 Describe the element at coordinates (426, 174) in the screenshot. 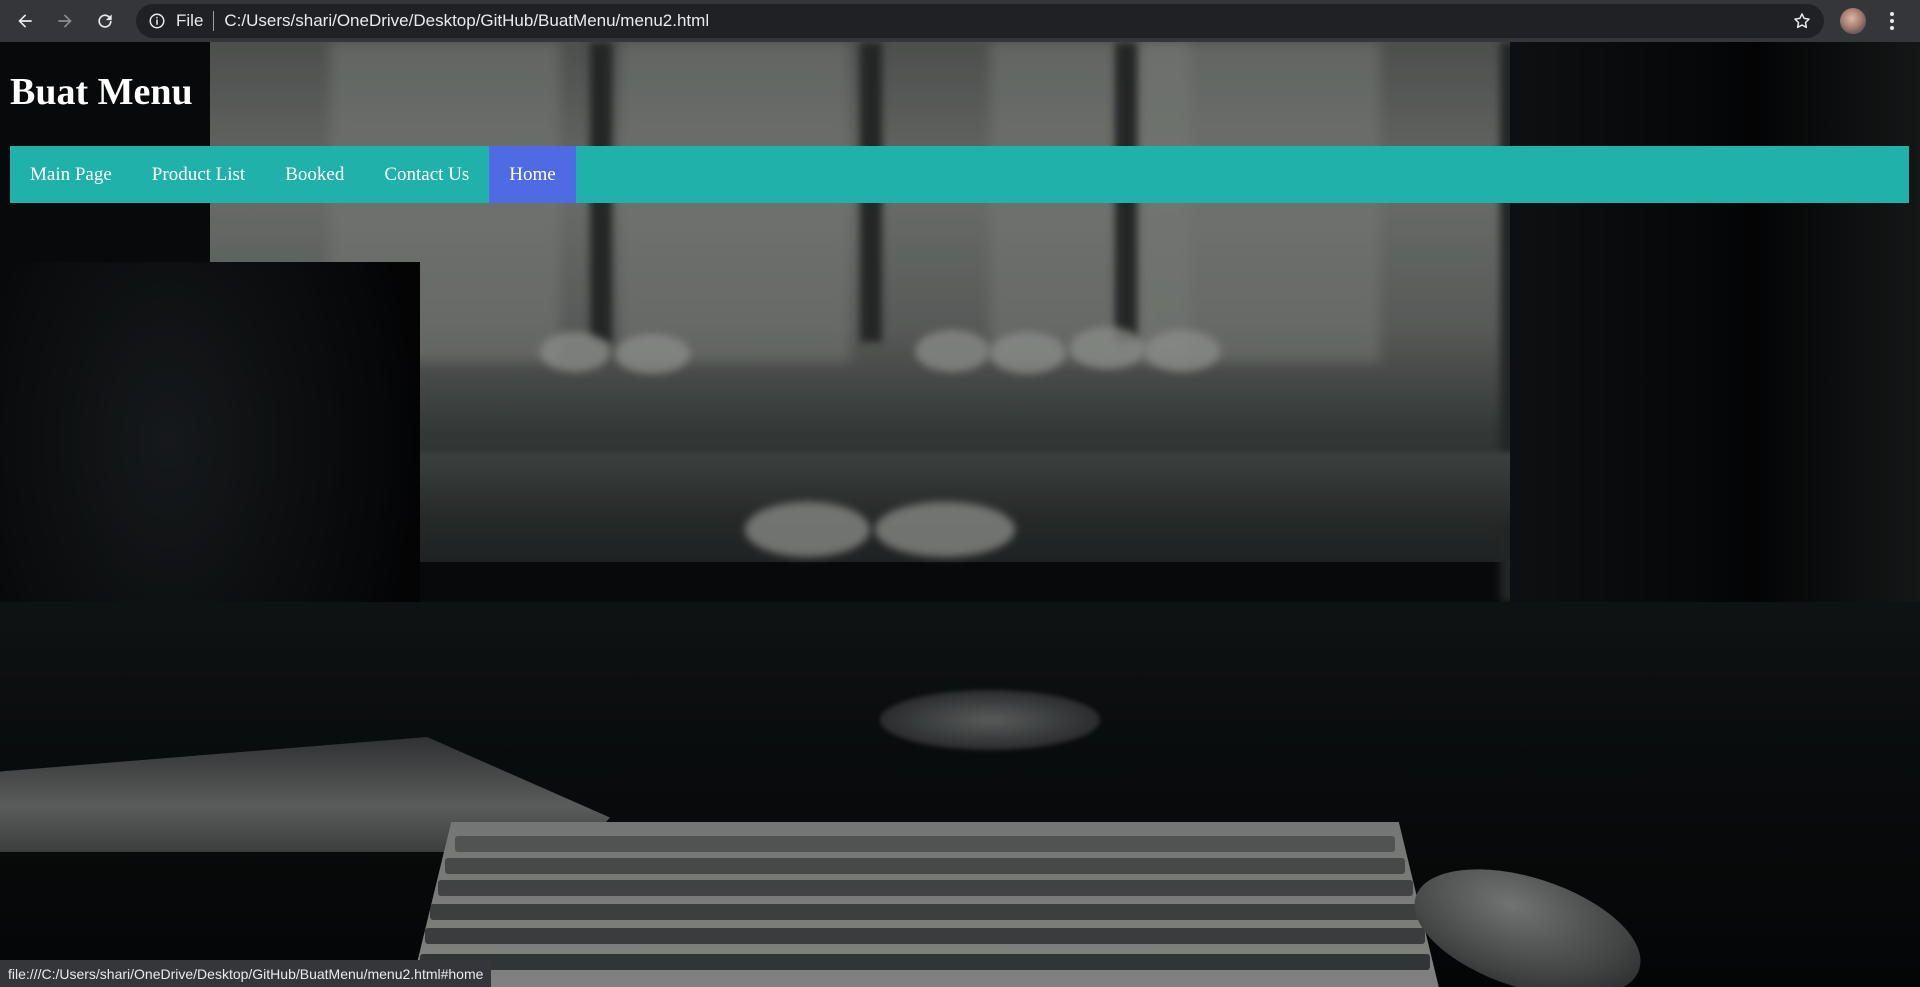

I see `nav-item-contact-us: Contact Us` at that location.